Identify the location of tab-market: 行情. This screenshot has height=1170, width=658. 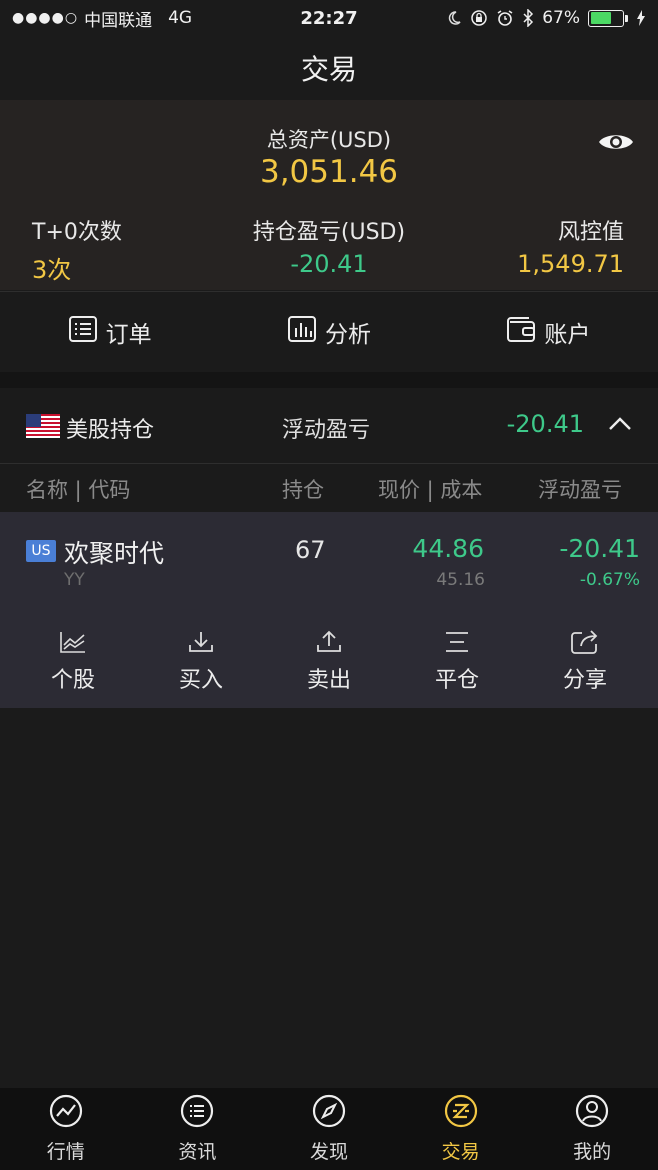
(66, 1129).